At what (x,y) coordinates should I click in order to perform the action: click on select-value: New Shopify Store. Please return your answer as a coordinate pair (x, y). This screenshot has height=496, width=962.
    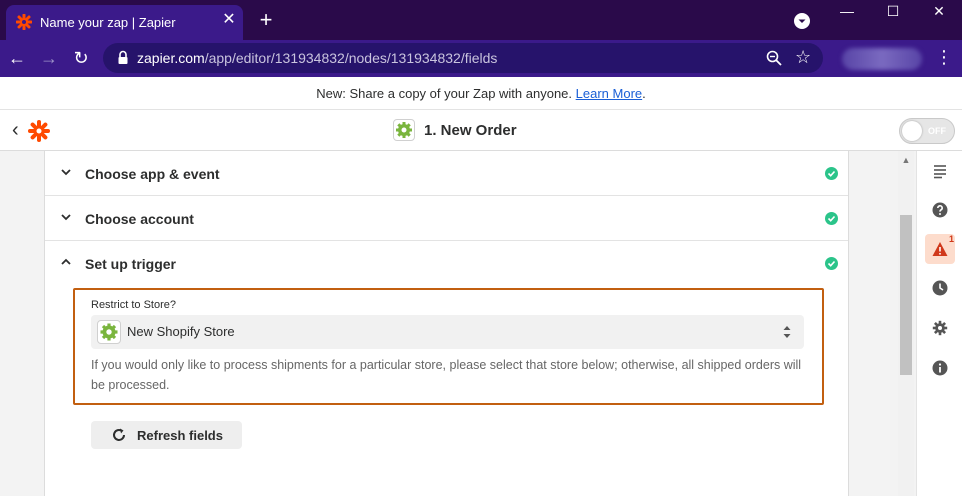
    Looking at the image, I should click on (181, 331).